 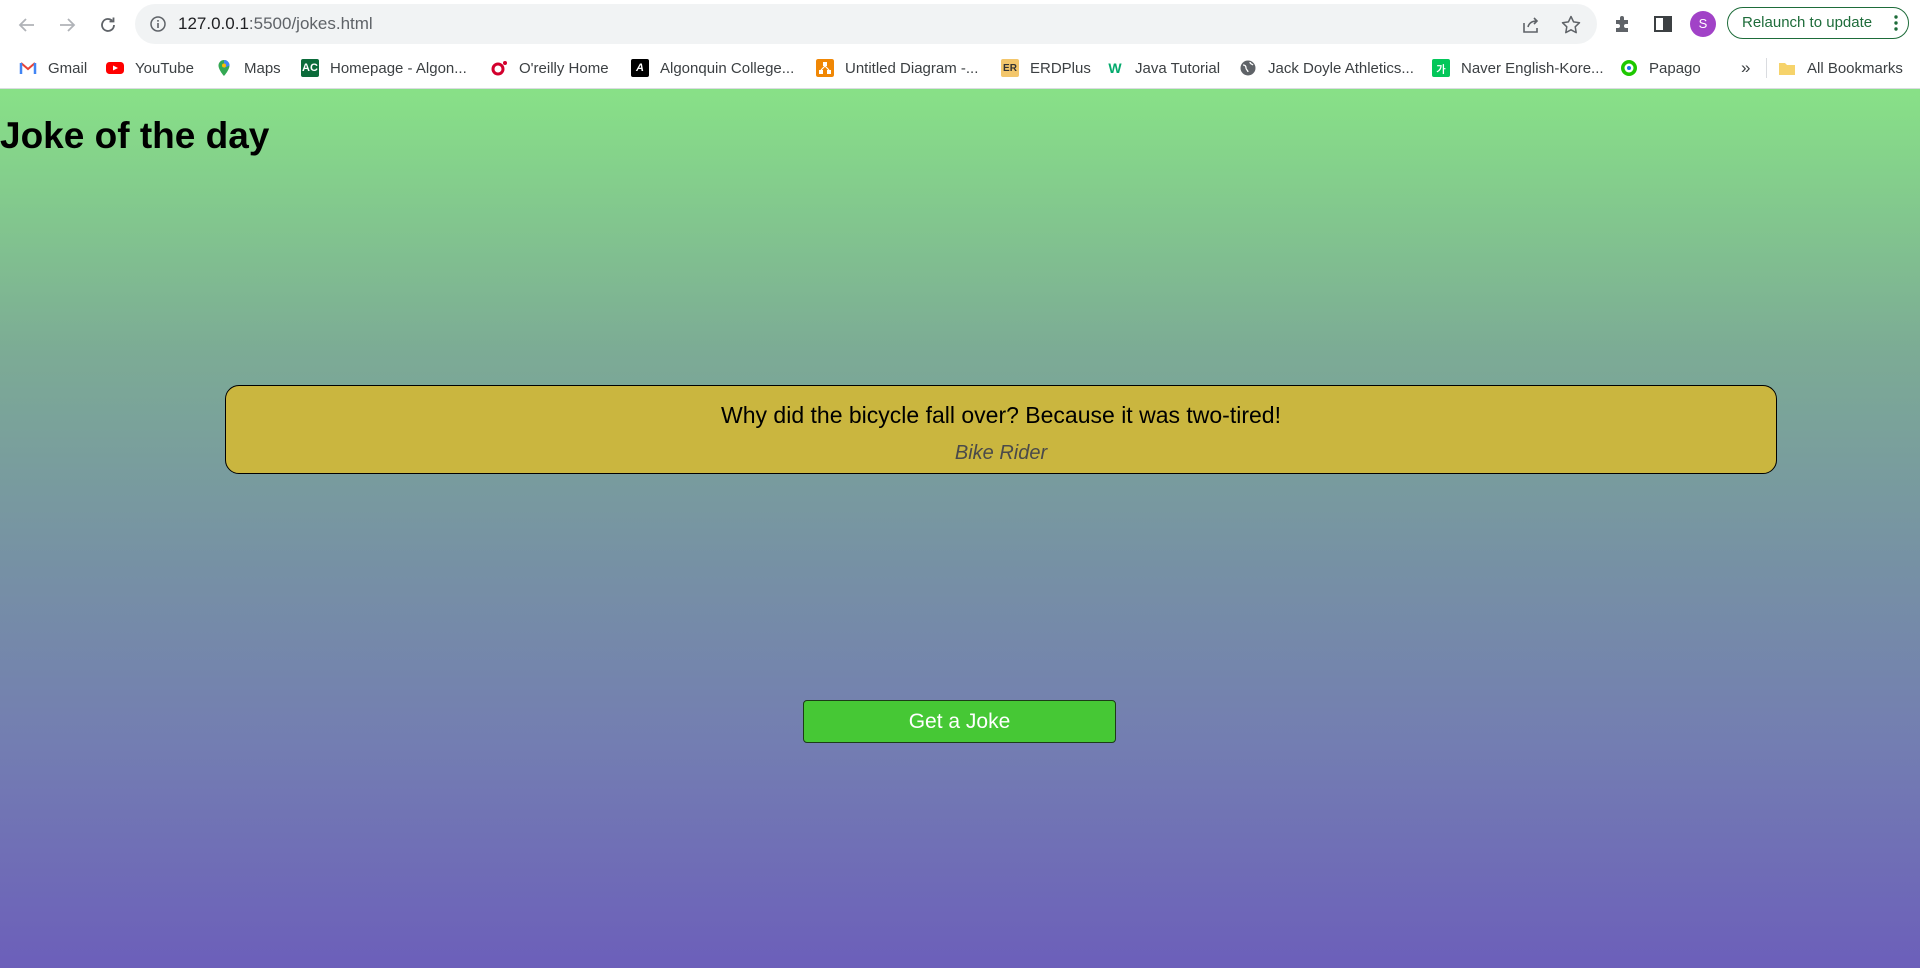 I want to click on overflow-label: », so click(x=1746, y=67).